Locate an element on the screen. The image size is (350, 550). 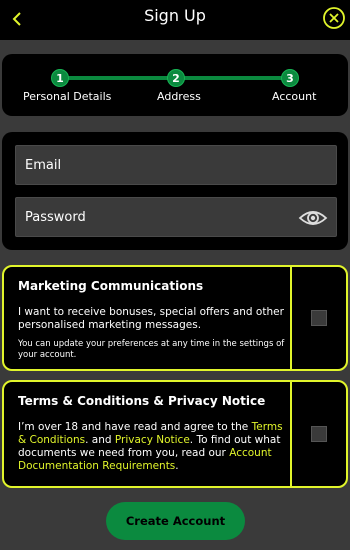
password-visibility-toggle is located at coordinates (313, 218).